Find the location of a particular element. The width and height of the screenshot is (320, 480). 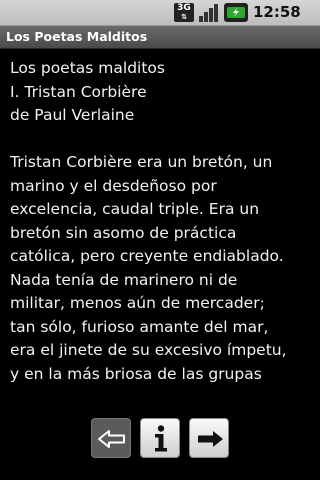

arrow-left-icon is located at coordinates (111, 439).